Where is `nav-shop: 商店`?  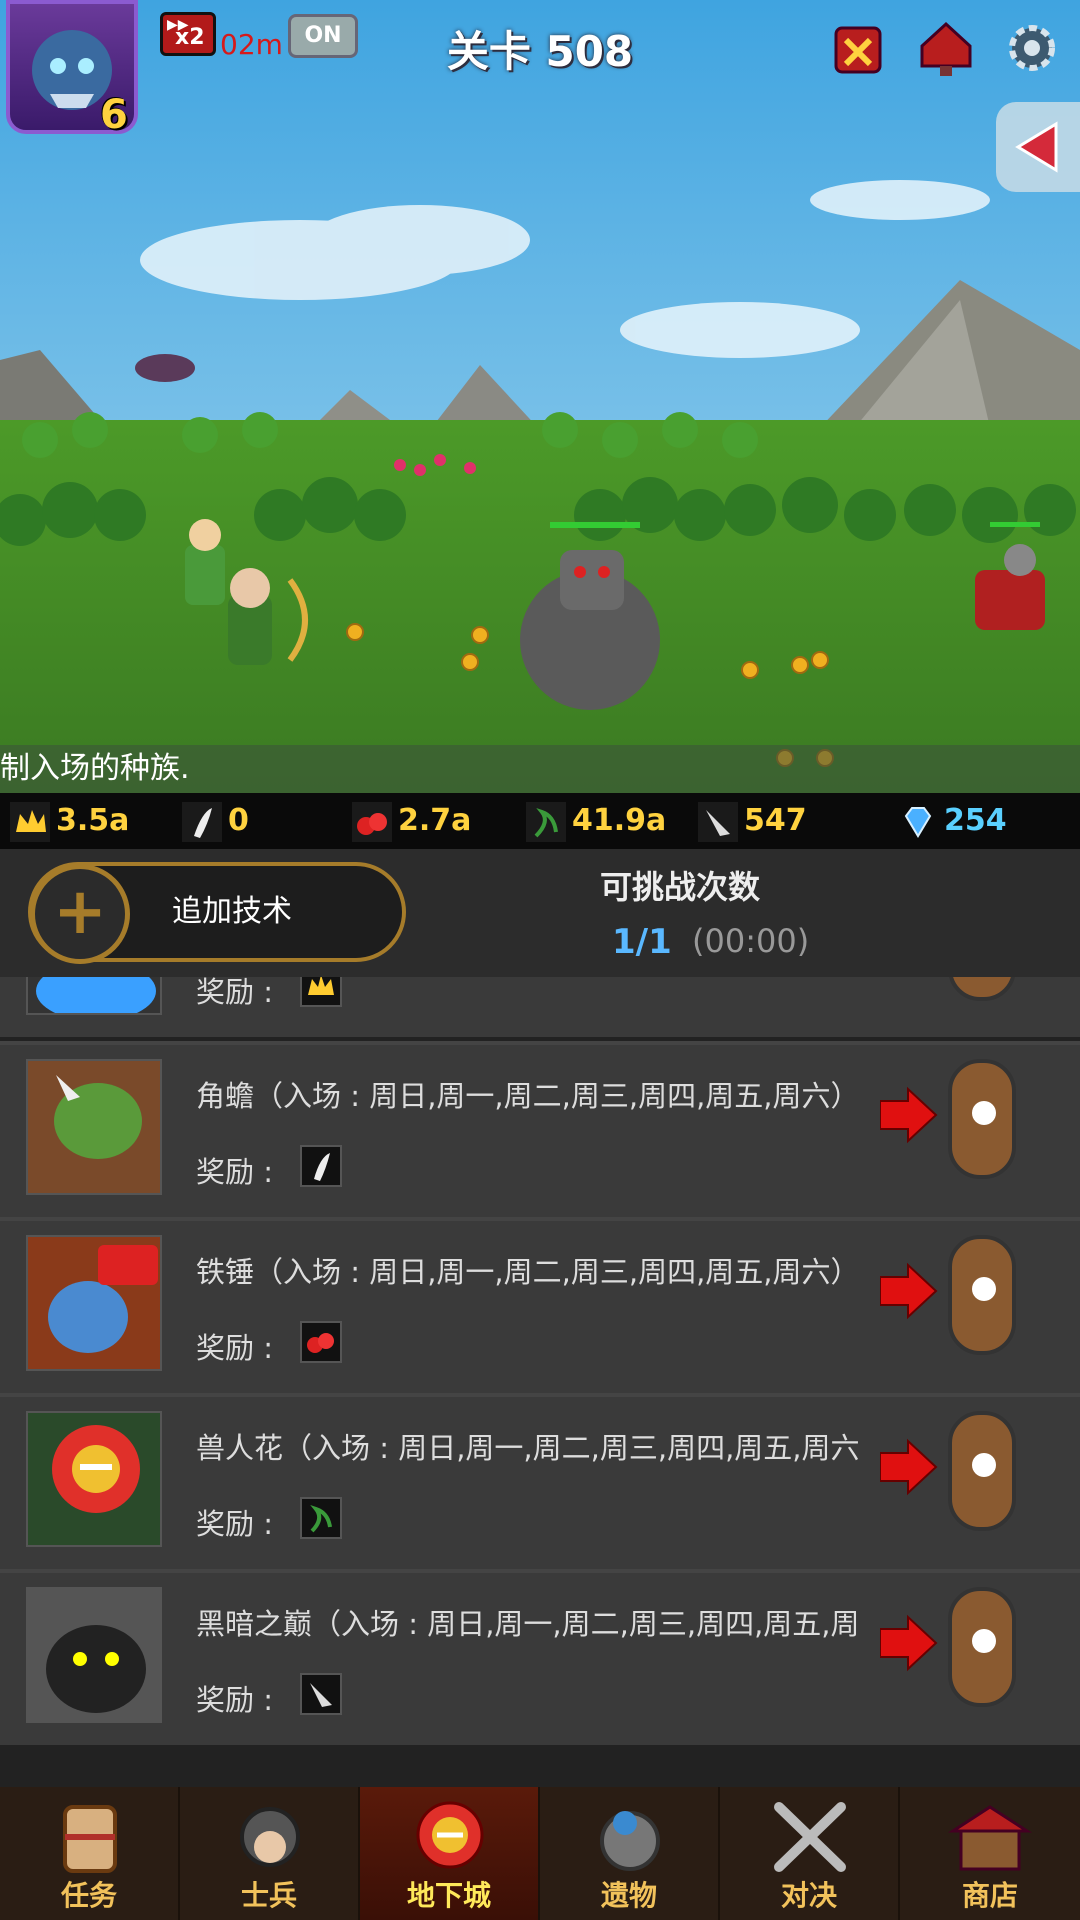 nav-shop: 商店 is located at coordinates (990, 1853).